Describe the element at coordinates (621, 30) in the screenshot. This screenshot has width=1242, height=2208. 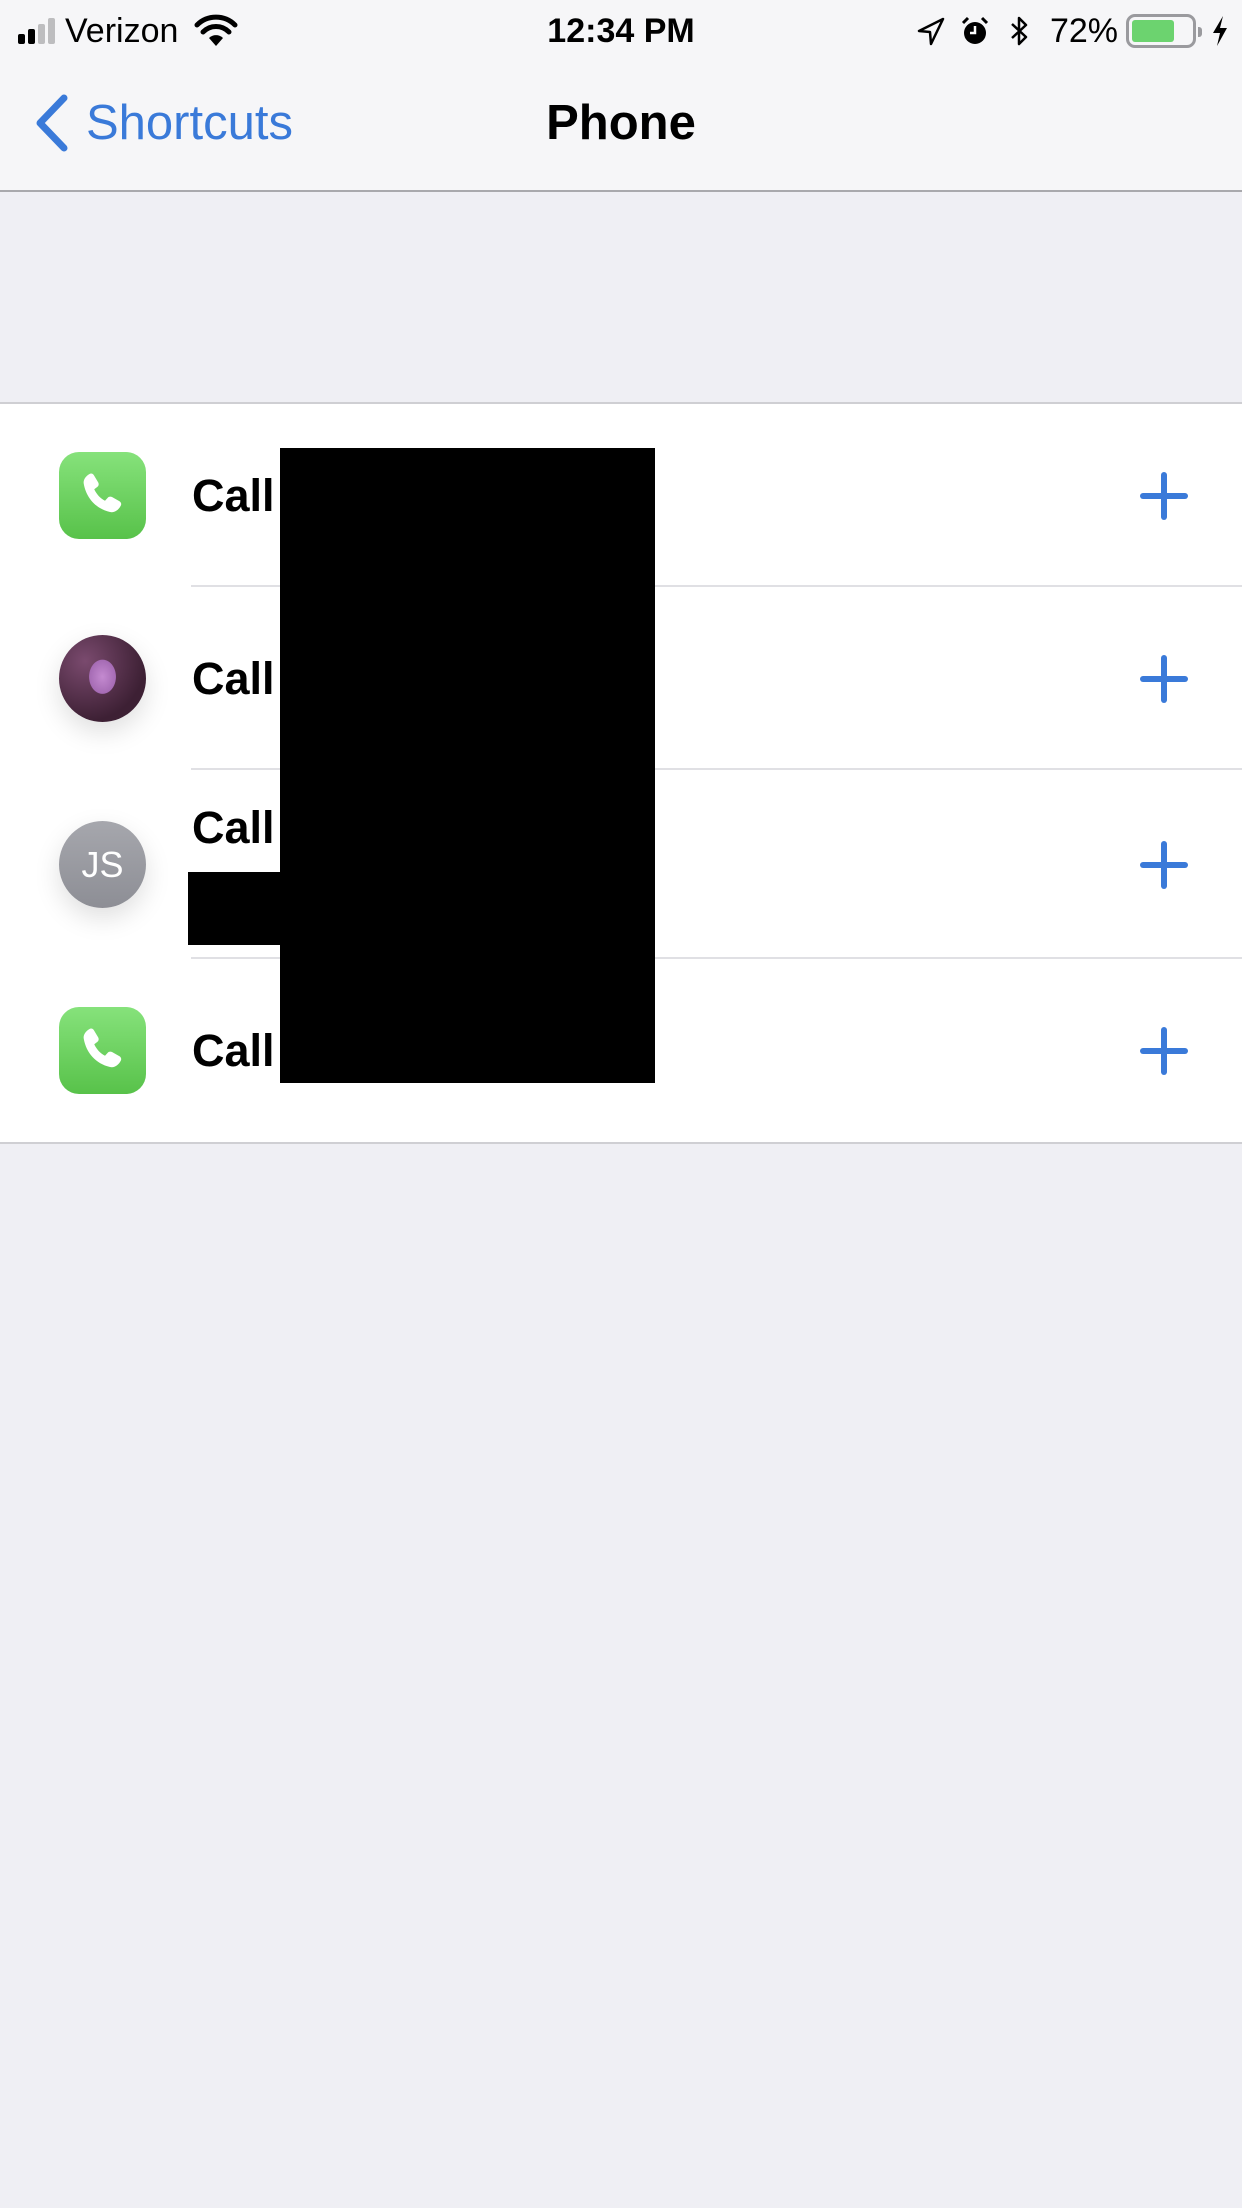
I see `status-bar: Verizon 12:34 PM 72%` at that location.